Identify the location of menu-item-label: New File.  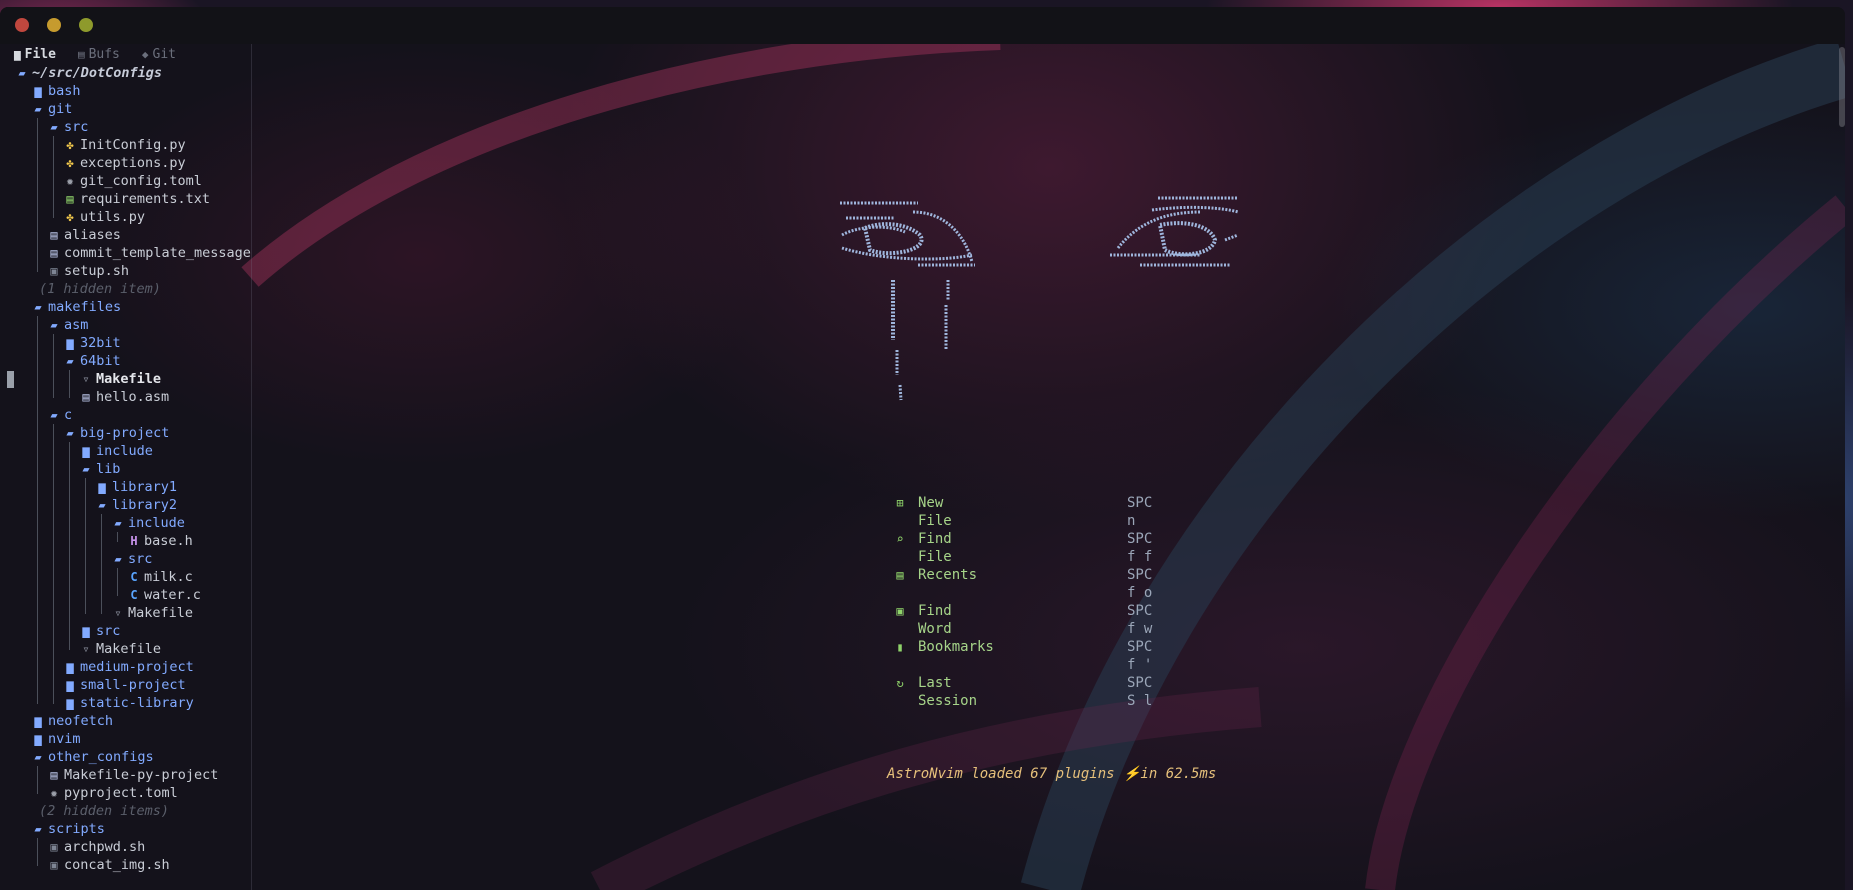
(935, 512).